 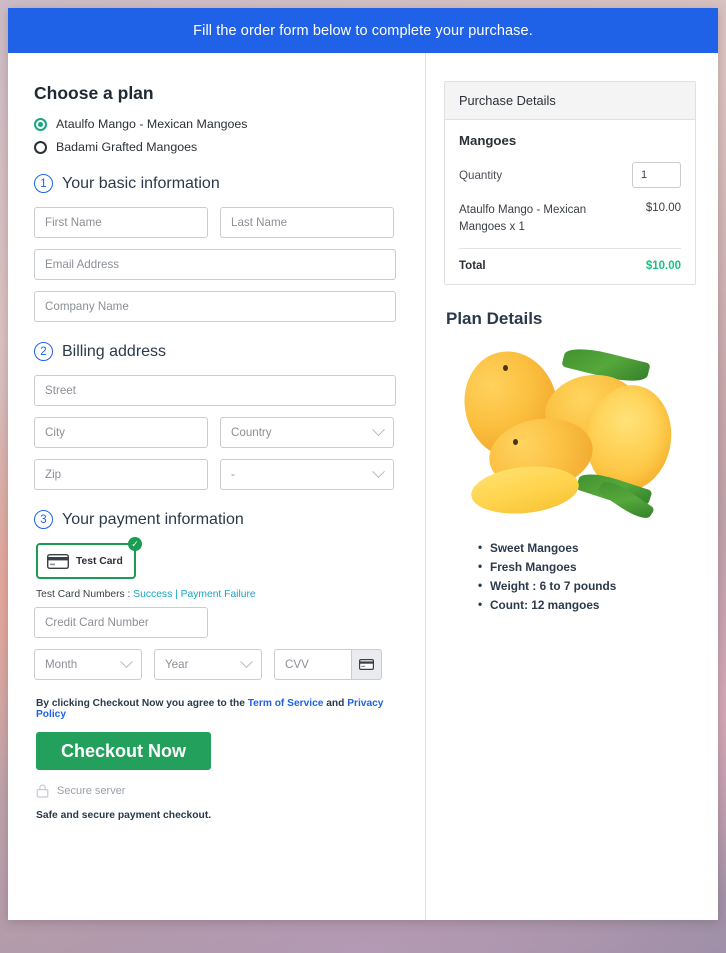 What do you see at coordinates (567, 432) in the screenshot?
I see `mangoes-product-image` at bounding box center [567, 432].